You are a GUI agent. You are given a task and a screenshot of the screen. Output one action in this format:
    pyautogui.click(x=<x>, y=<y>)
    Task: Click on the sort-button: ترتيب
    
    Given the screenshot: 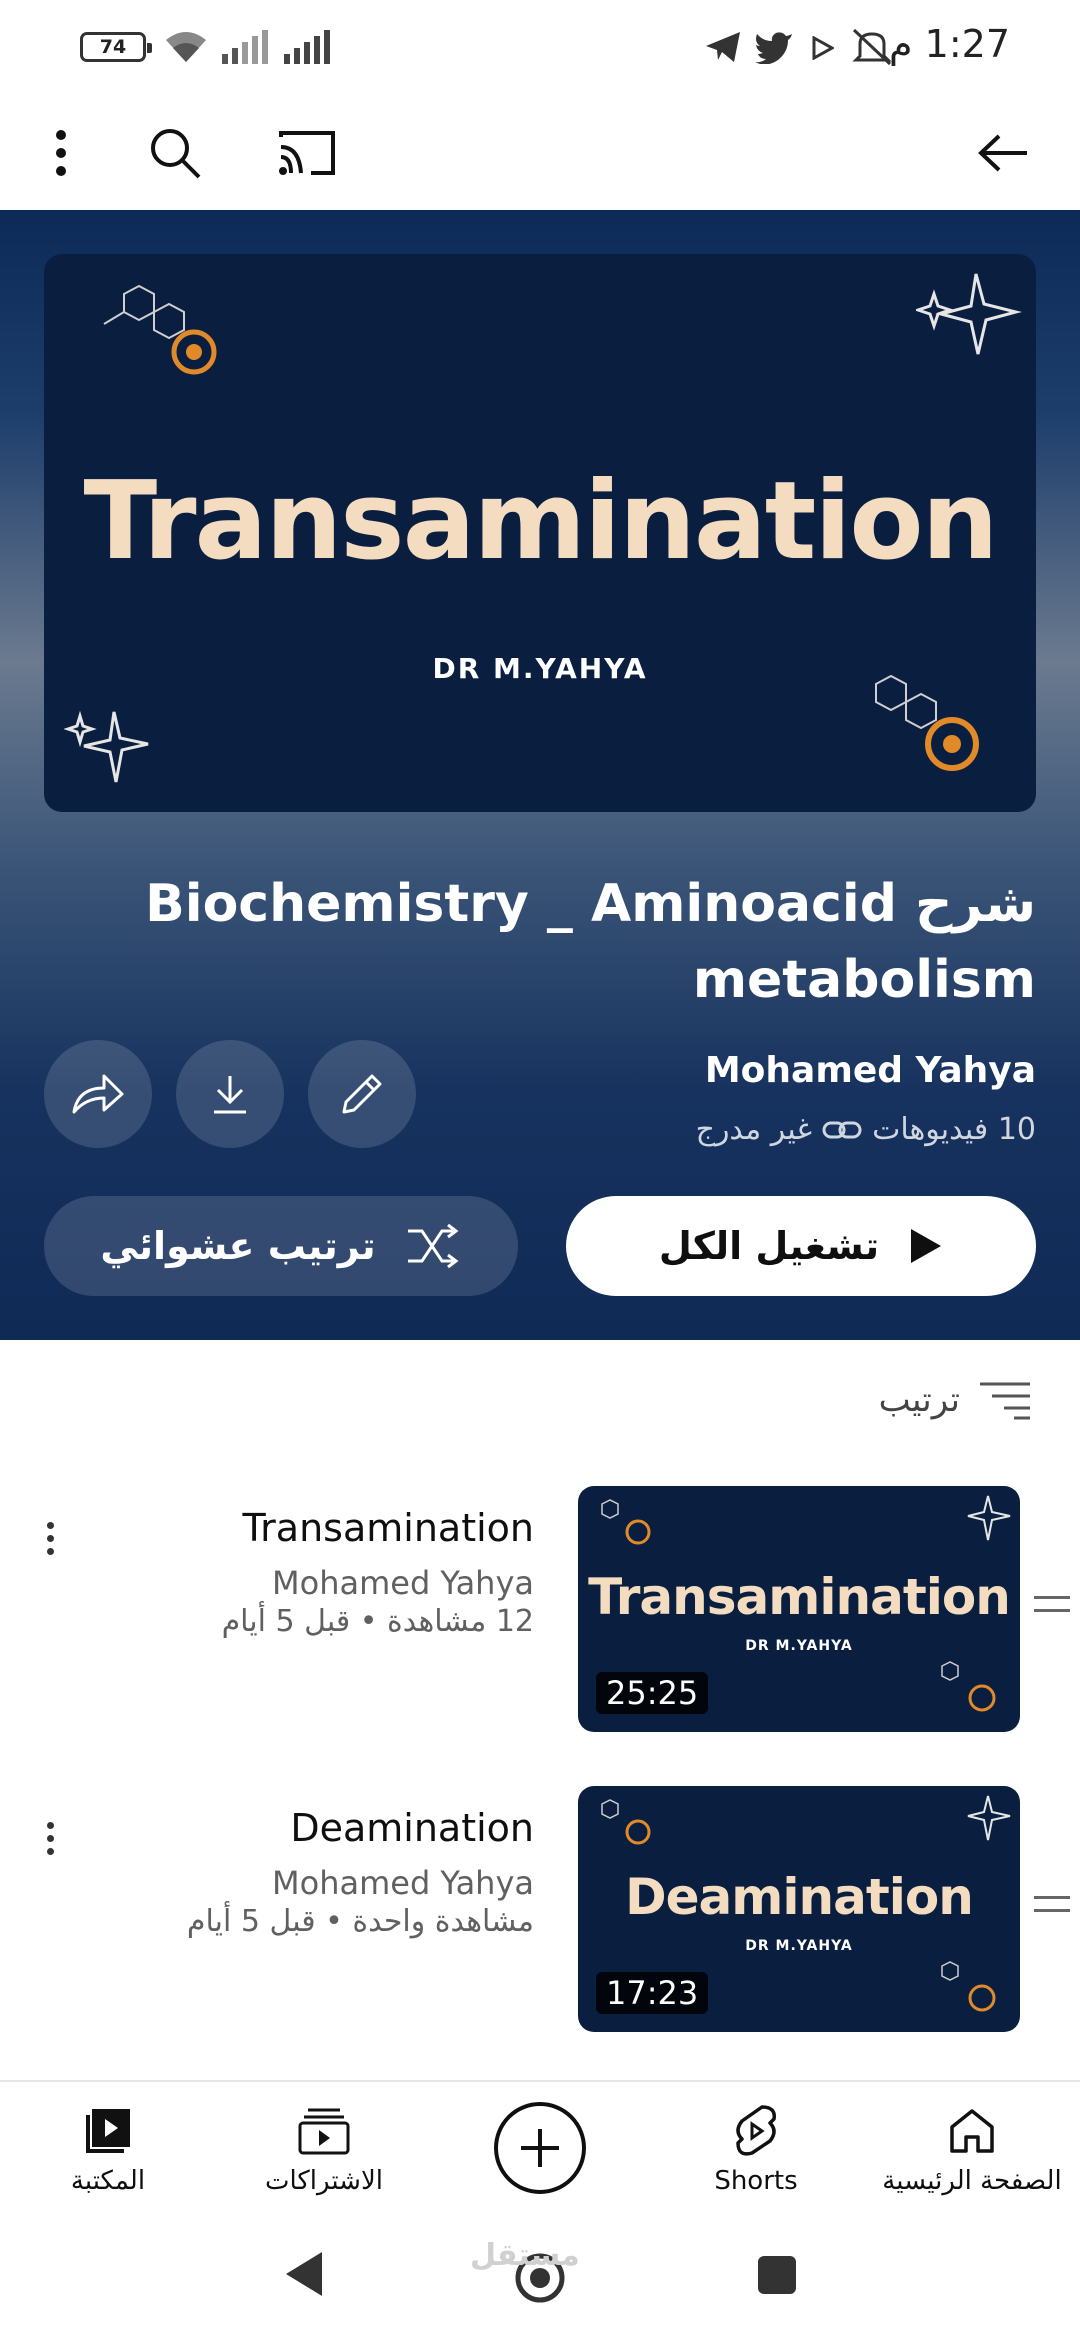 What is the action you would take?
    pyautogui.click(x=955, y=1400)
    